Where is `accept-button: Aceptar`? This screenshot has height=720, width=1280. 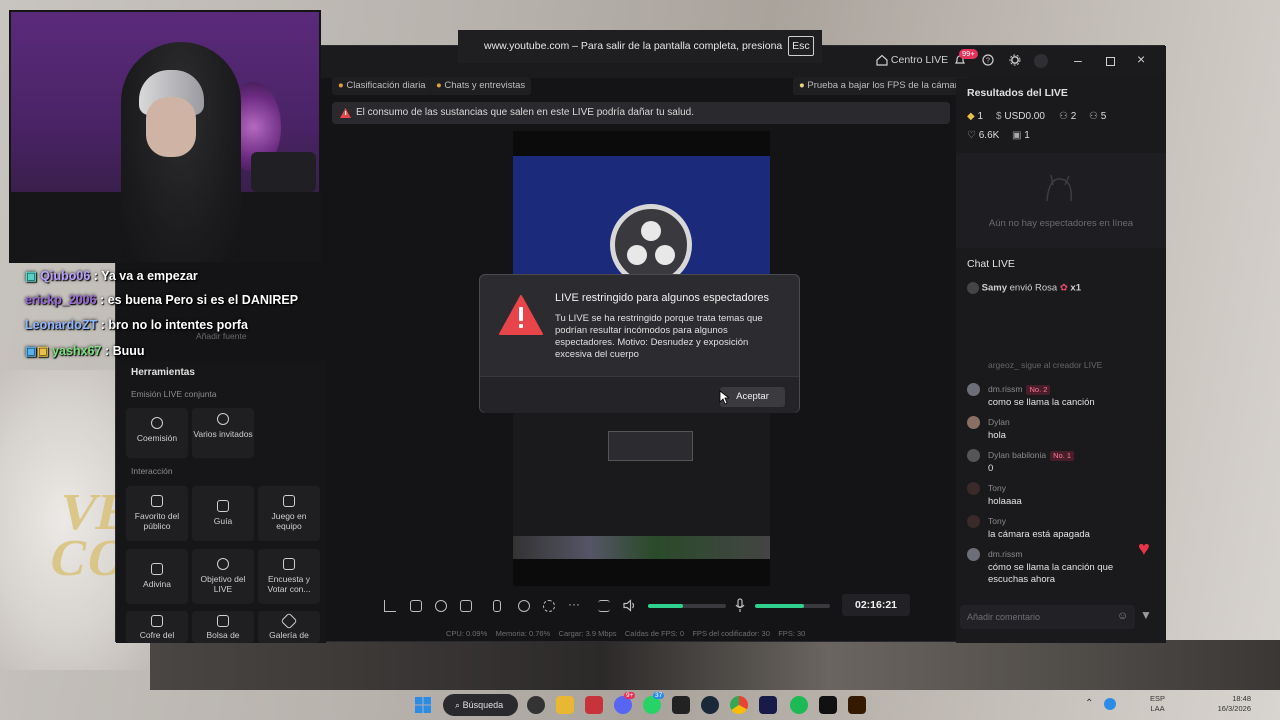 accept-button: Aceptar is located at coordinates (752, 397).